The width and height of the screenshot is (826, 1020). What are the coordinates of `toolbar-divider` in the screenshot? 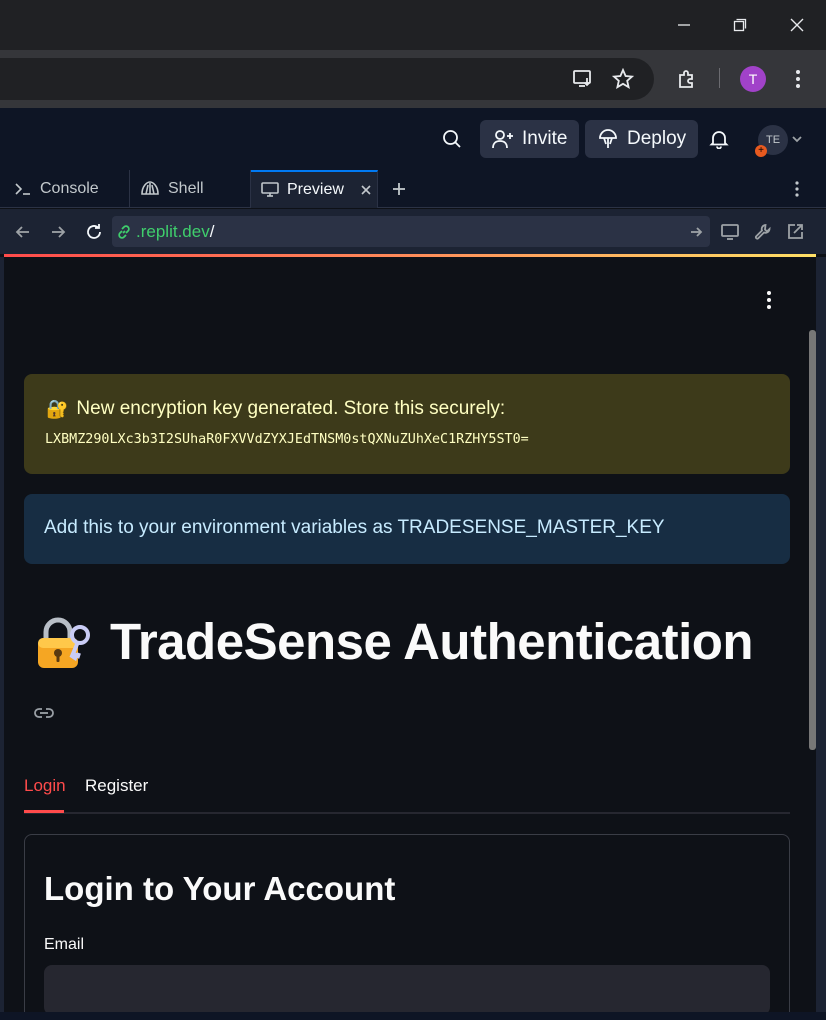 It's located at (719, 78).